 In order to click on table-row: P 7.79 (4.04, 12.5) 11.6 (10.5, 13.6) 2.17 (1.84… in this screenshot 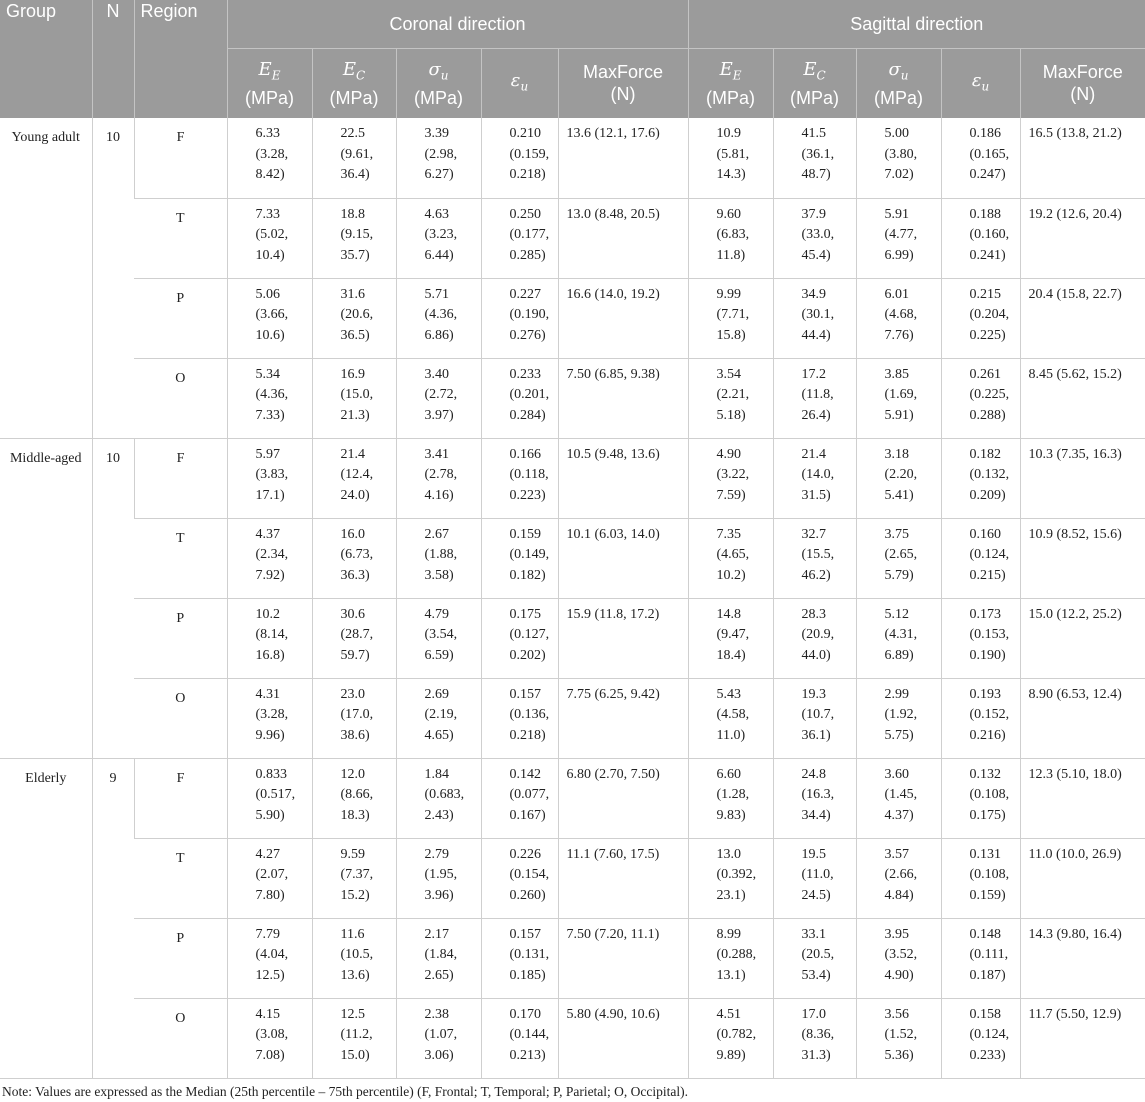, I will do `click(572, 958)`.